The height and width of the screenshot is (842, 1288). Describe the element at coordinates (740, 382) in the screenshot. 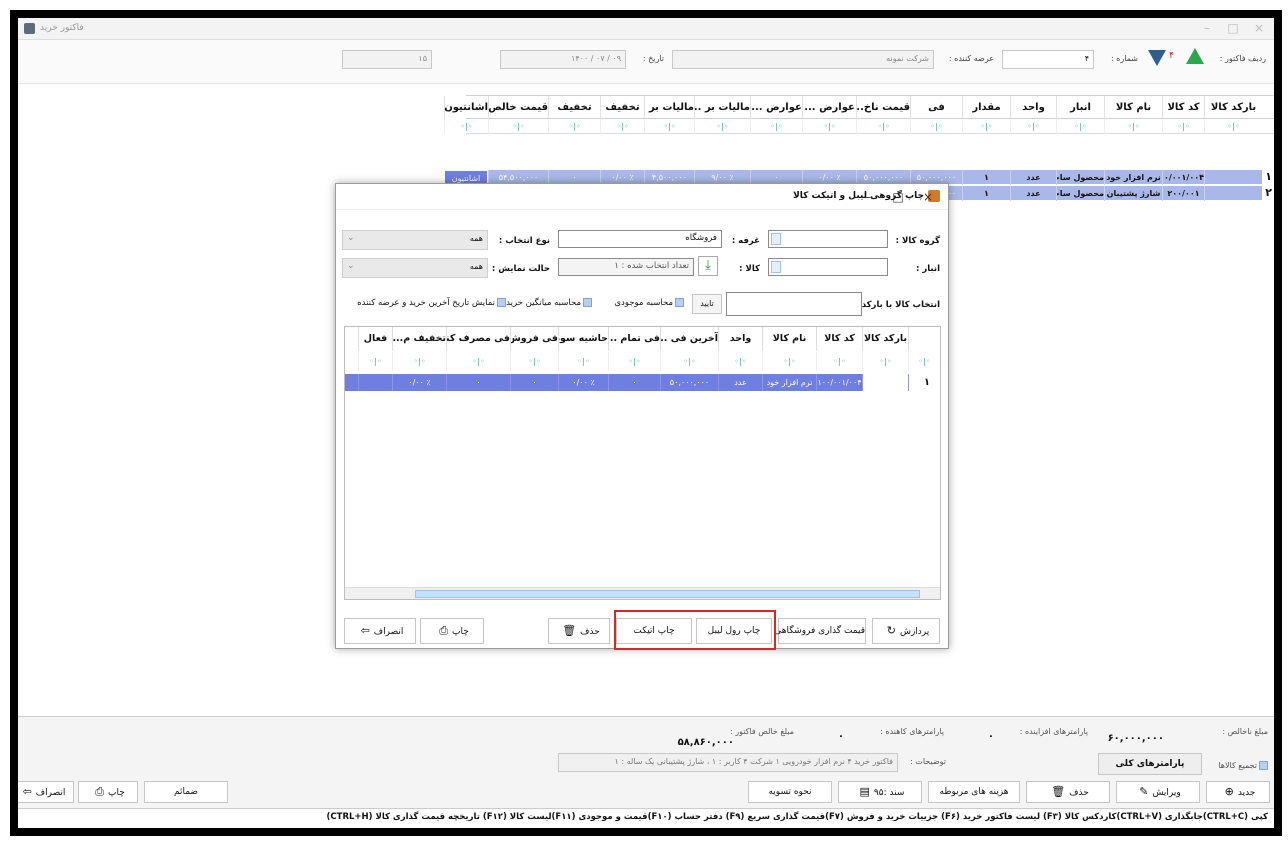

I see `table-cell: عدد` at that location.